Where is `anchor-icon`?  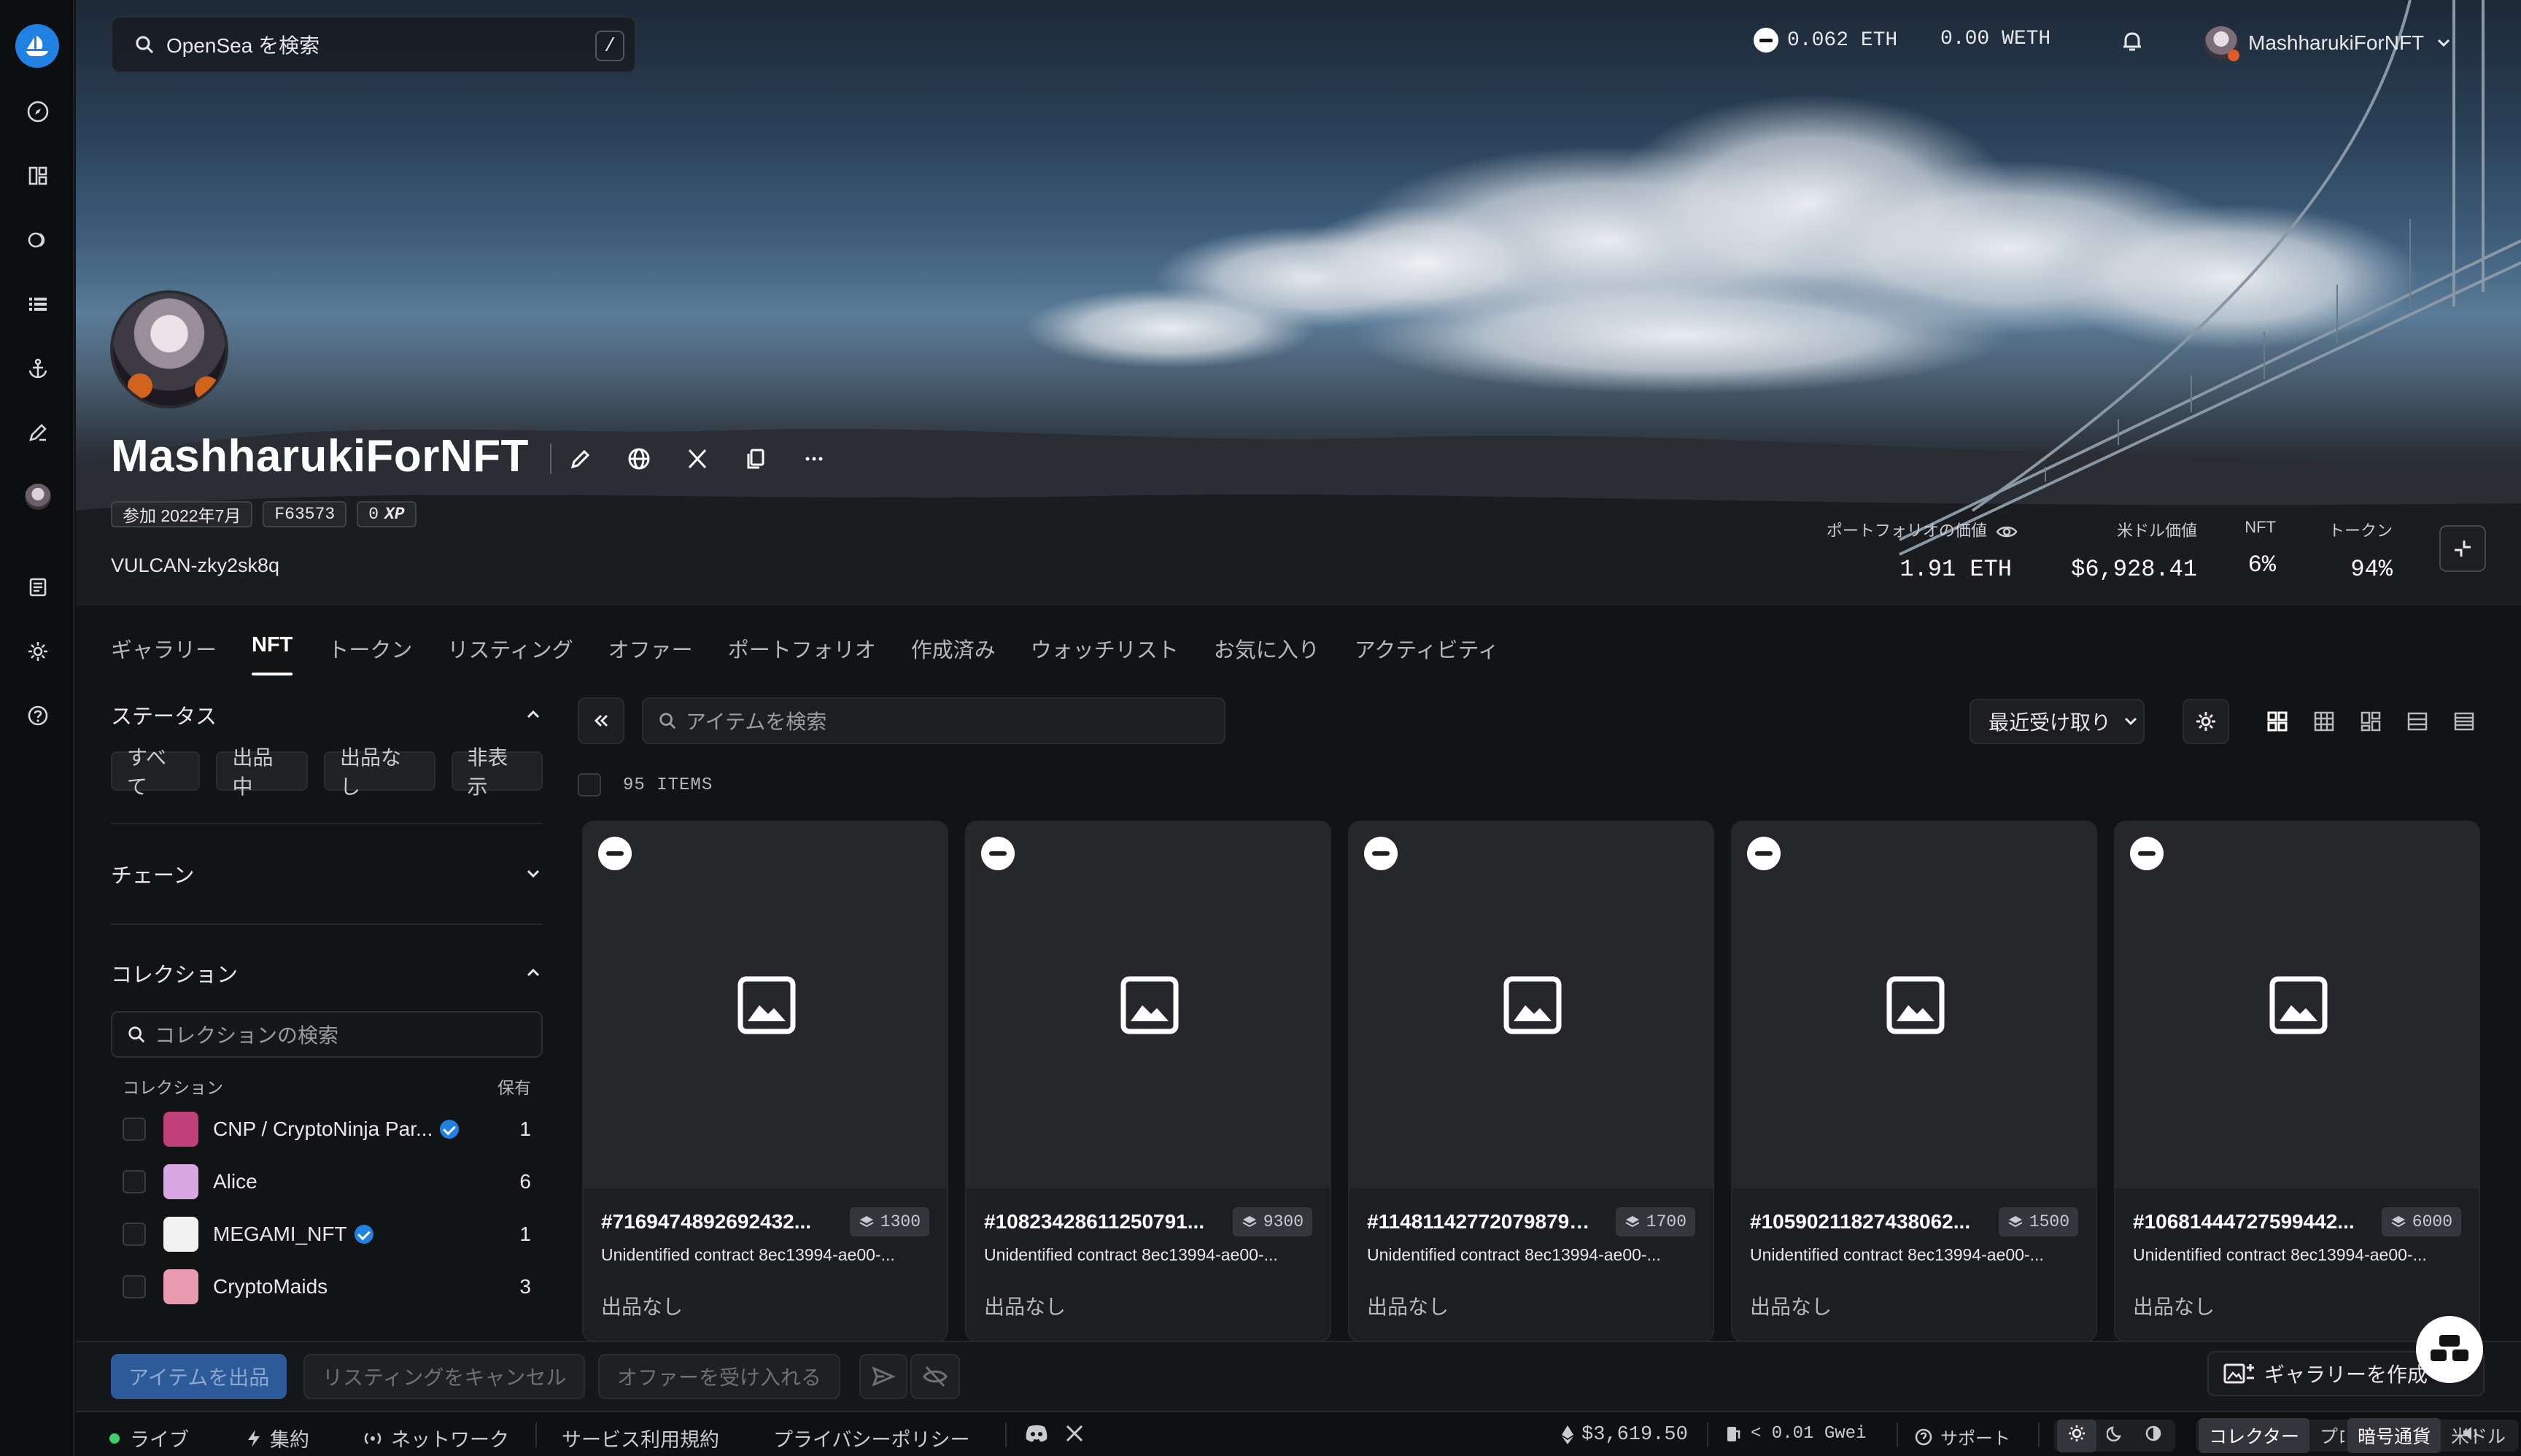 anchor-icon is located at coordinates (38, 368).